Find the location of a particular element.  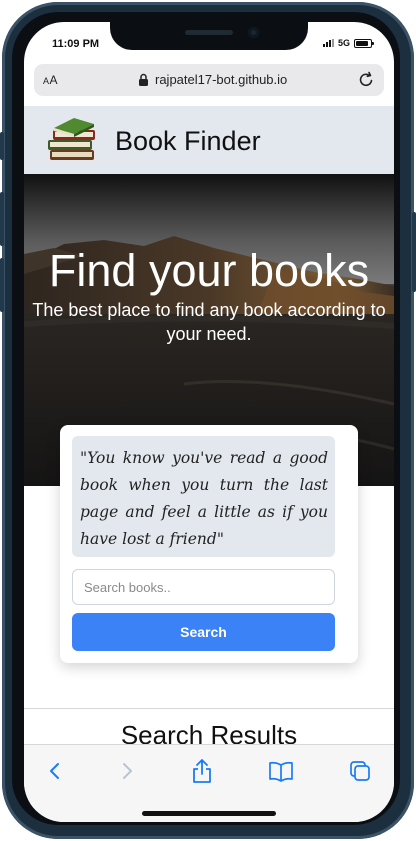

forward-icon is located at coordinates (127, 771).